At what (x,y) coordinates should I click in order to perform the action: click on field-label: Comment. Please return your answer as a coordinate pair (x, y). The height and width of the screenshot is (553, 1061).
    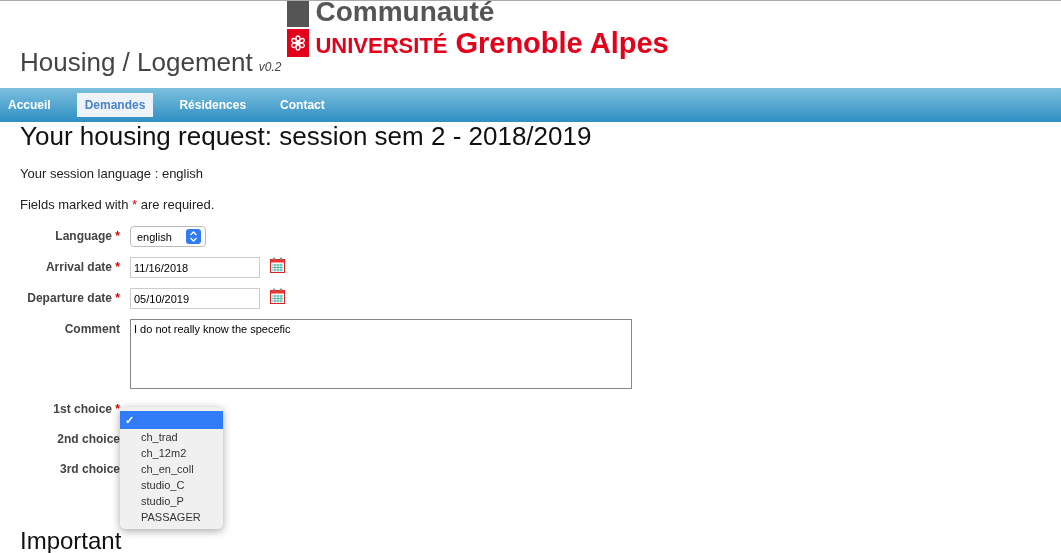
    Looking at the image, I should click on (91, 328).